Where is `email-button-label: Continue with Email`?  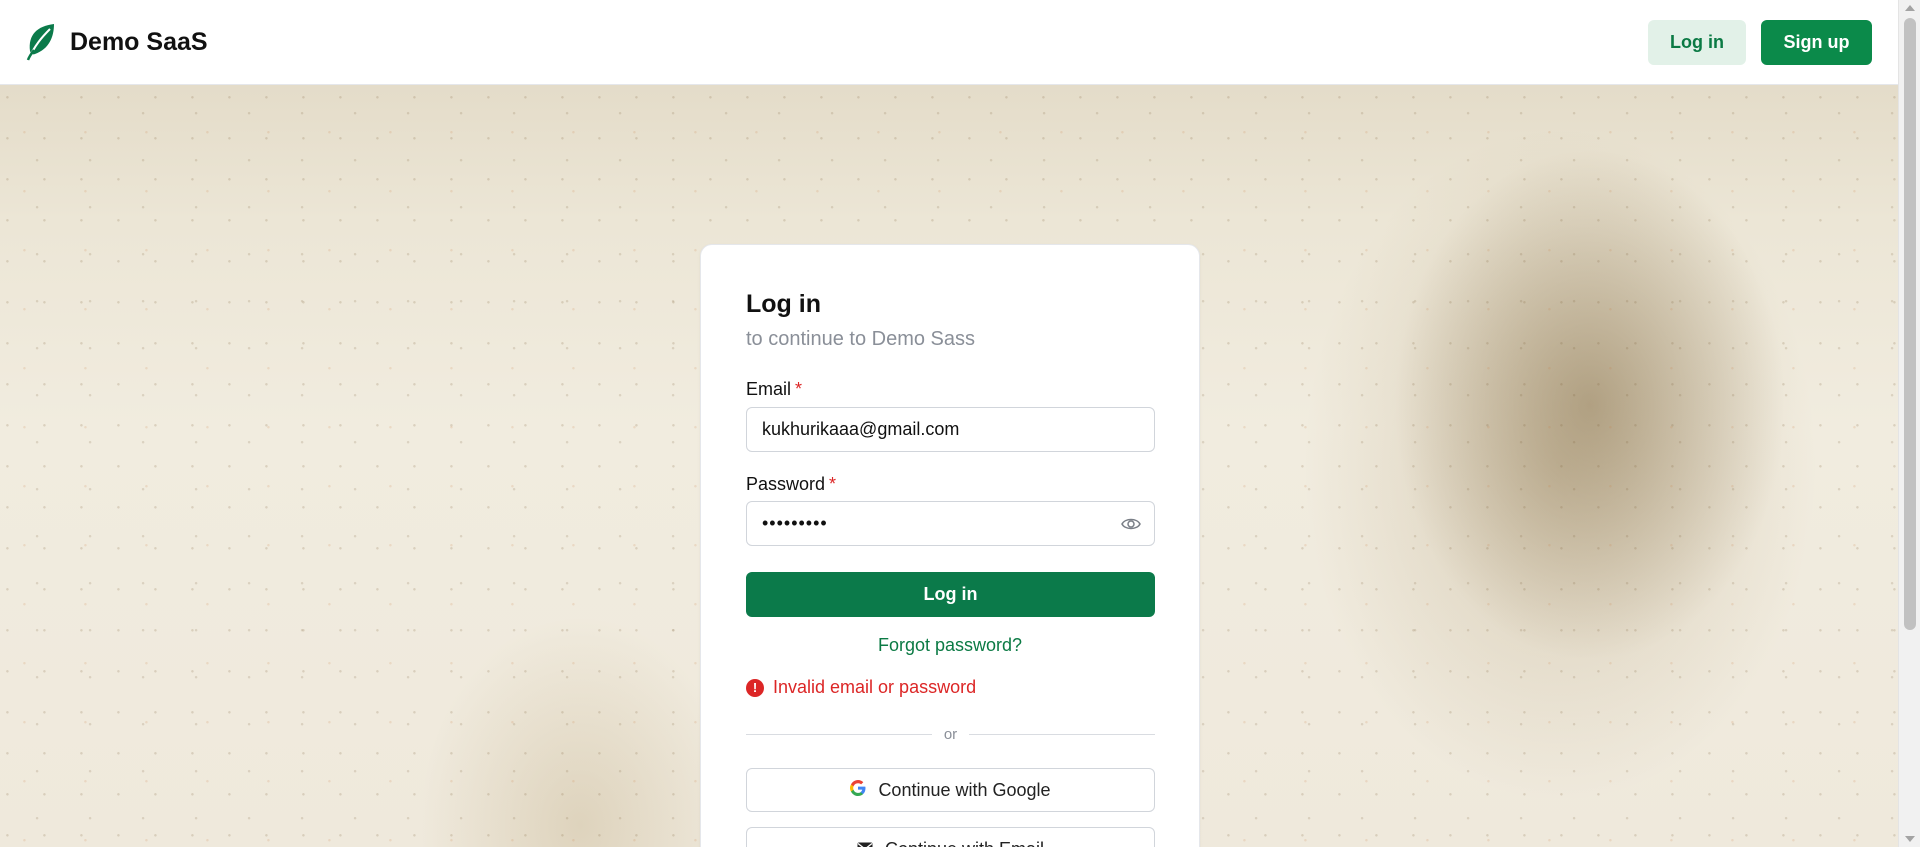 email-button-label: Continue with Email is located at coordinates (964, 843).